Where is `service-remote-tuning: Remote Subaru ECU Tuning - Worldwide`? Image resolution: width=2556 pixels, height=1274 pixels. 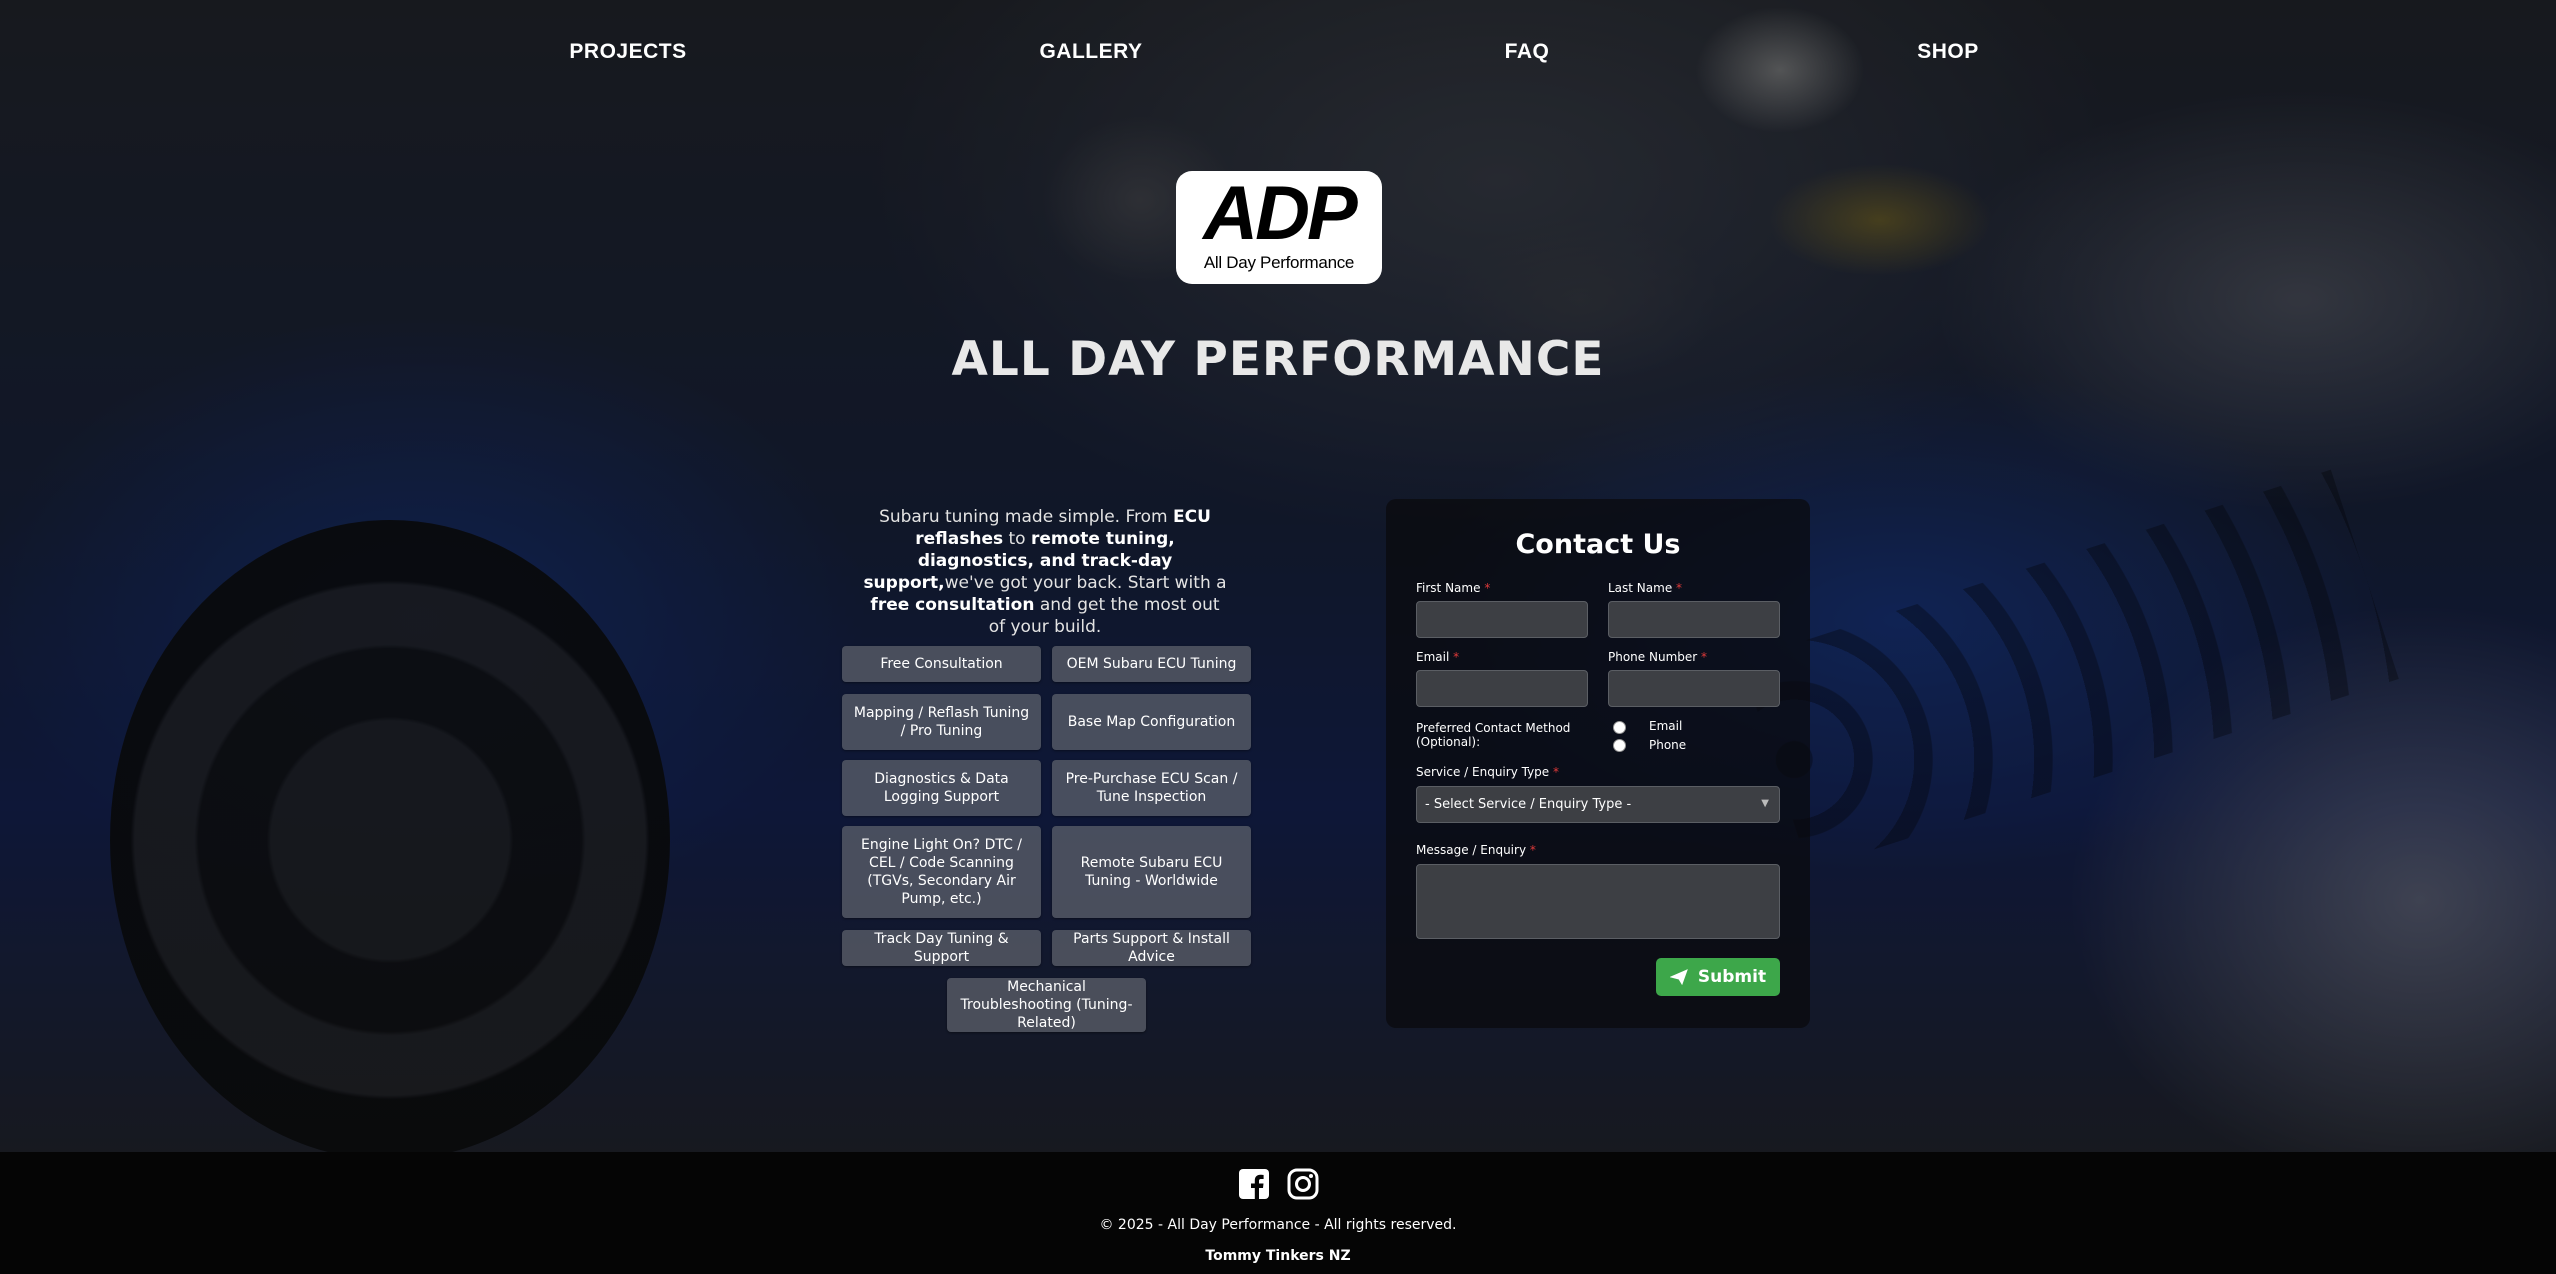
service-remote-tuning: Remote Subaru ECU Tuning - Worldwide is located at coordinates (1151, 872).